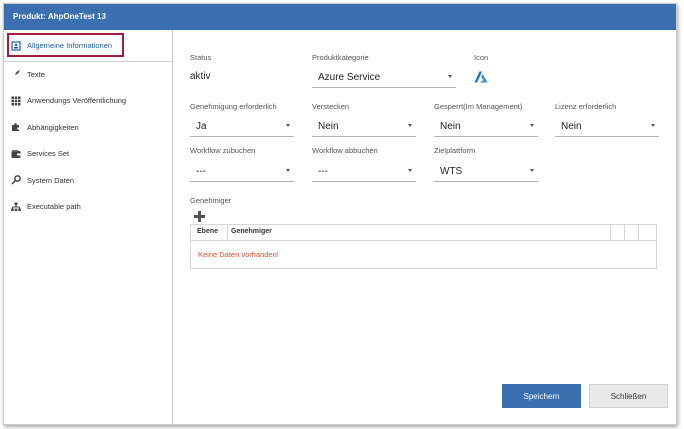  What do you see at coordinates (211, 200) in the screenshot?
I see `genehmiger-title: Genehmiger` at bounding box center [211, 200].